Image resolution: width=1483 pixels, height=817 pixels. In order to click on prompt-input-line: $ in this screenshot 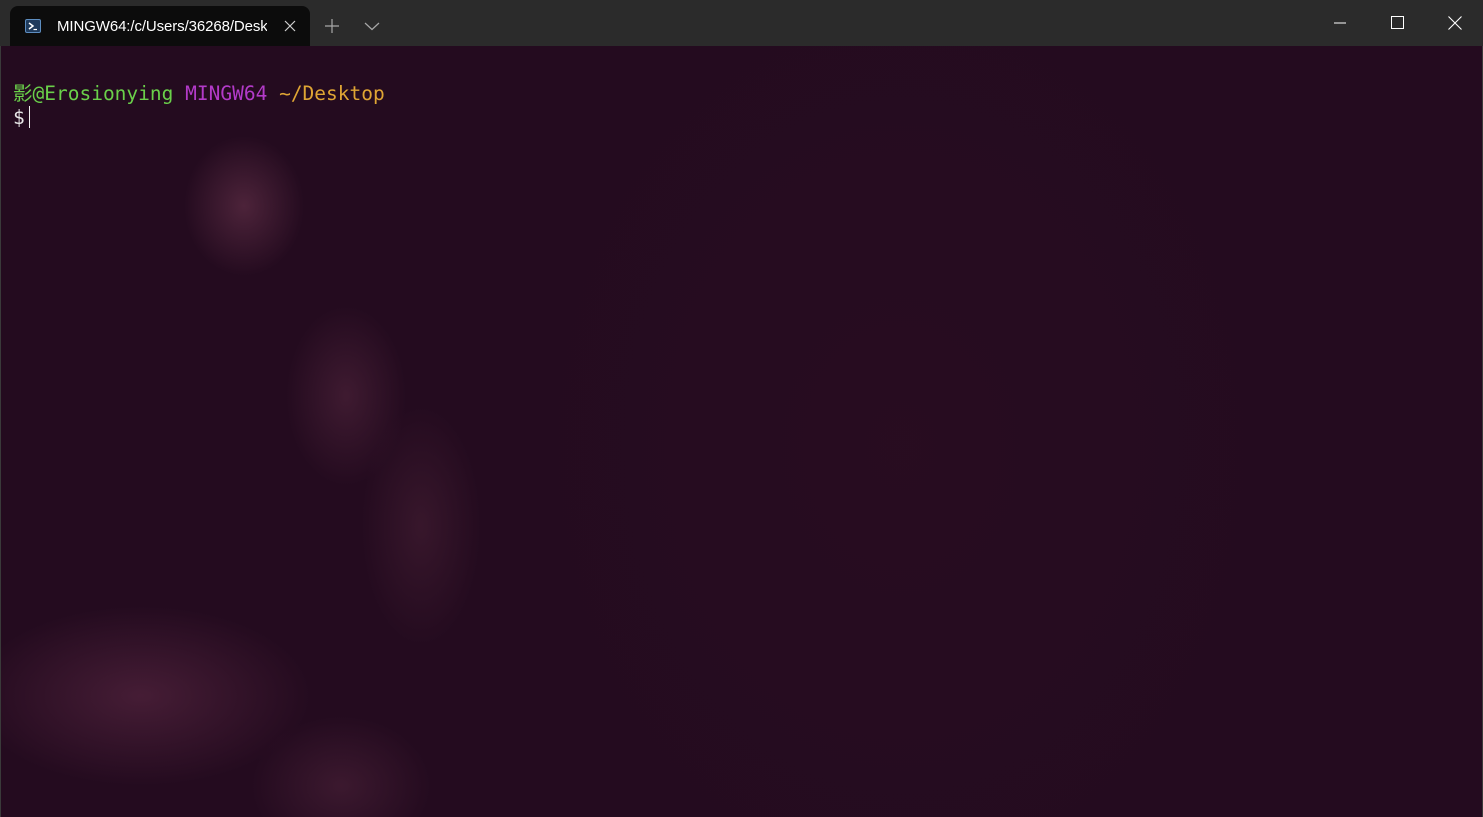, I will do `click(22, 118)`.